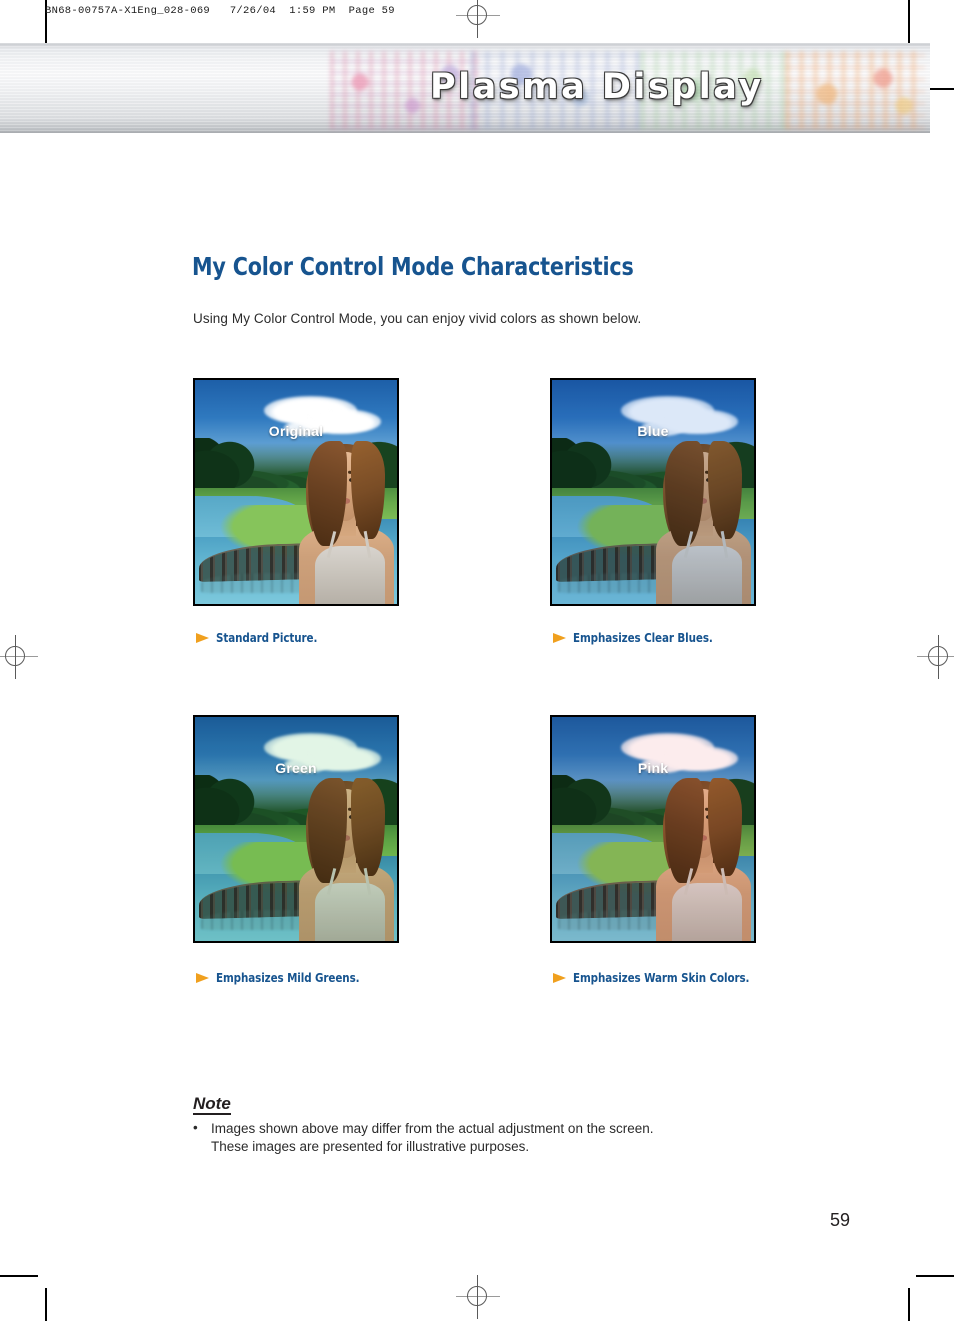  I want to click on registration-mark-top-center, so click(478, 19).